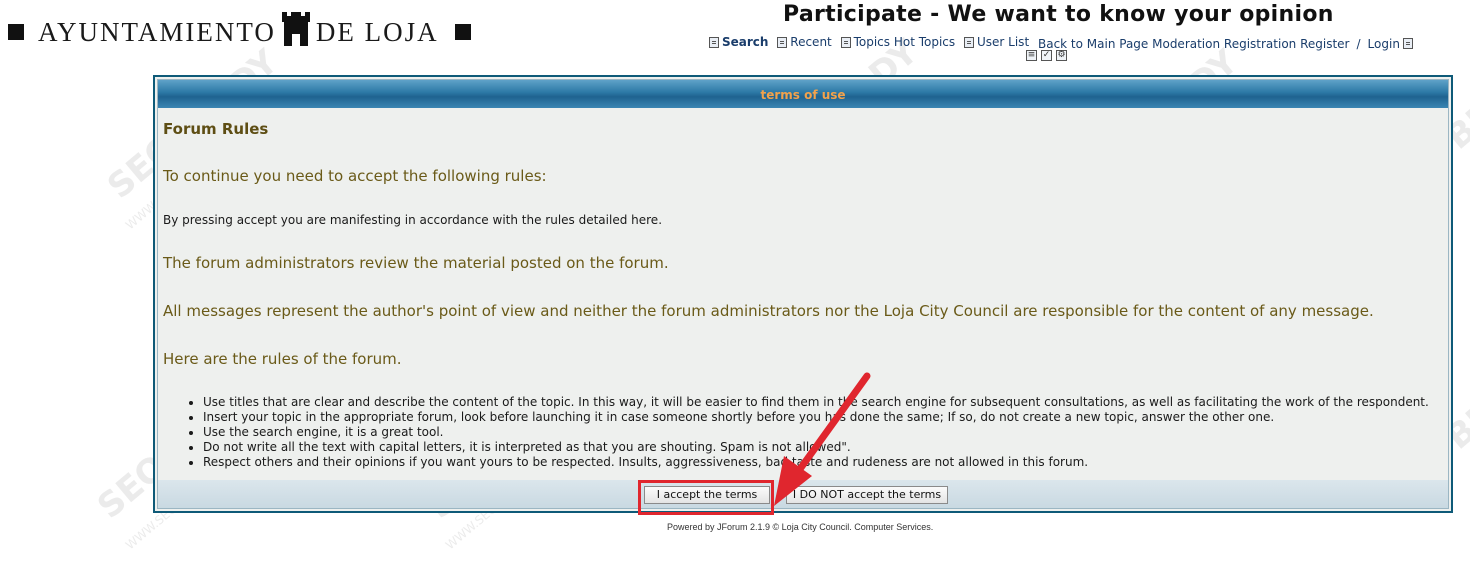  What do you see at coordinates (845, 42) in the screenshot?
I see `topics-icon` at bounding box center [845, 42].